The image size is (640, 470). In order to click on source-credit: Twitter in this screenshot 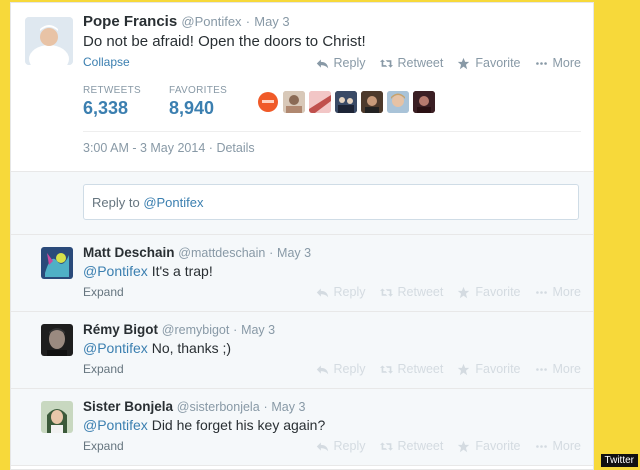, I will do `click(619, 460)`.